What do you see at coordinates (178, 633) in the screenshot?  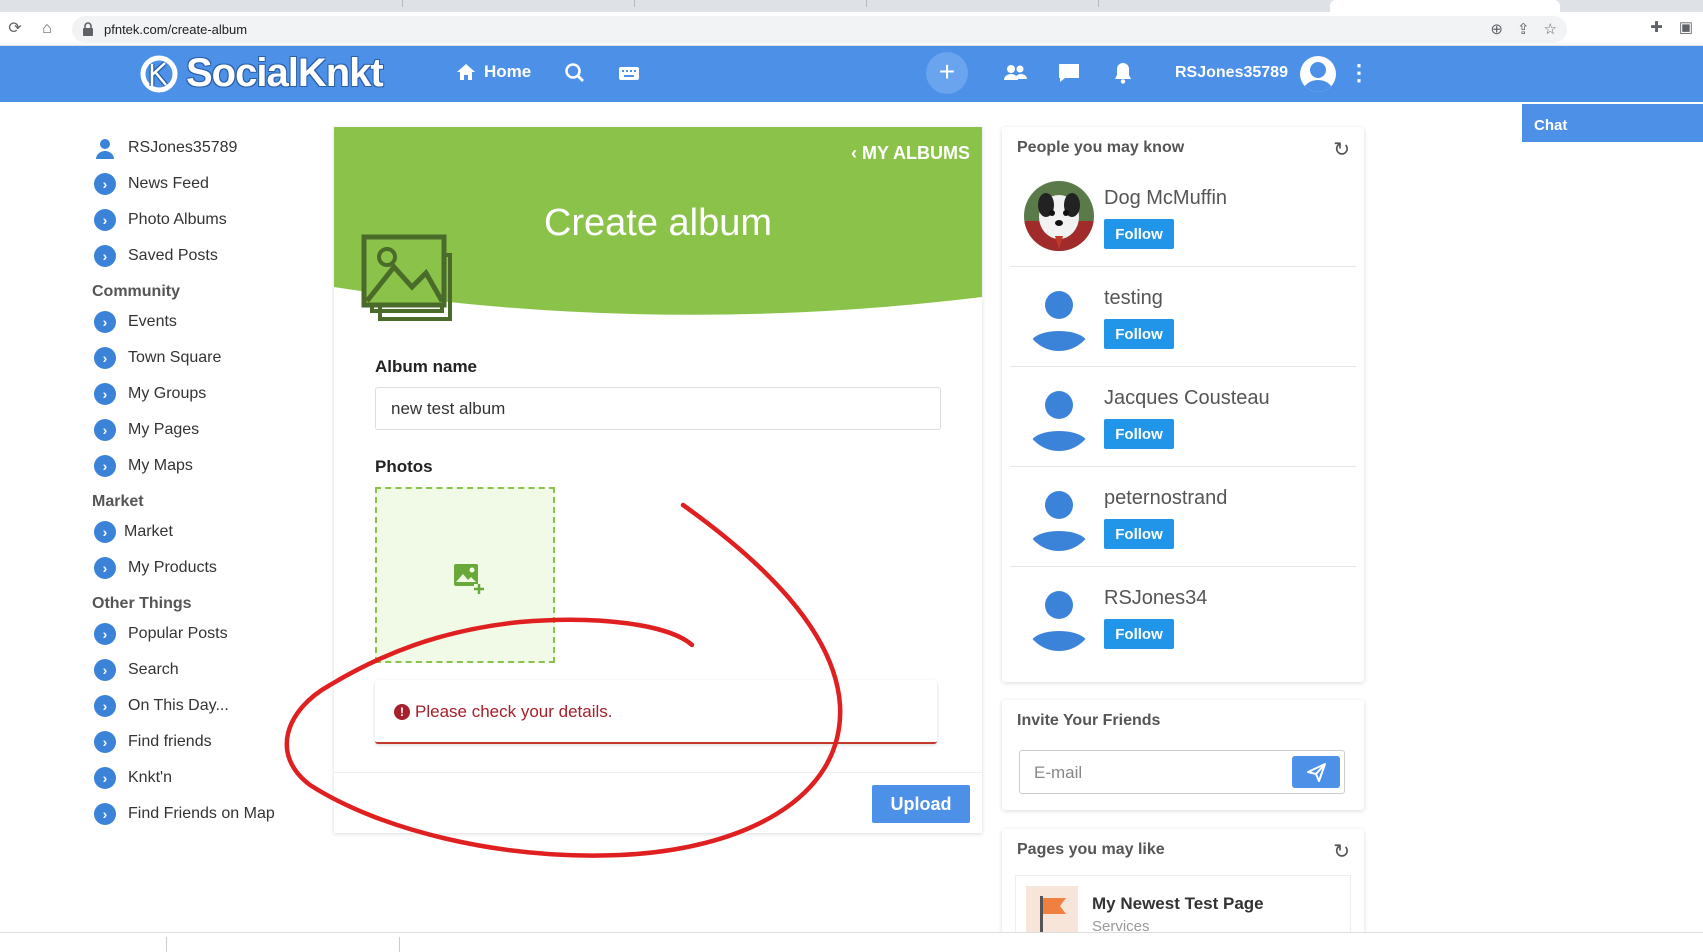 I see `sidebar-item-label: Popular Posts` at bounding box center [178, 633].